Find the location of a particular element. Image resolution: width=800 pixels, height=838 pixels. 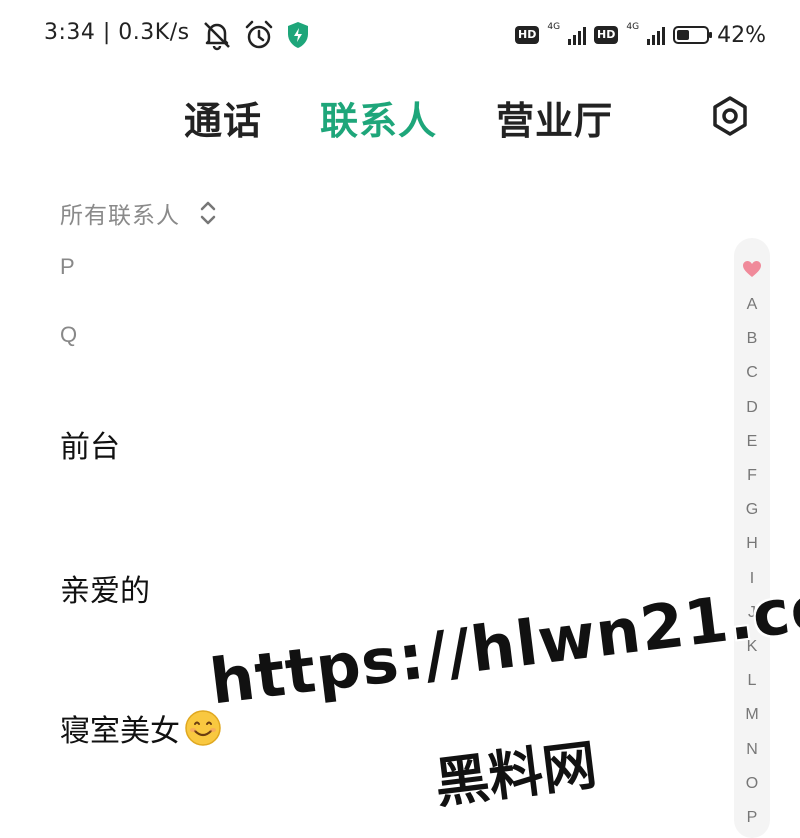

index-letter-p: P is located at coordinates (752, 818).